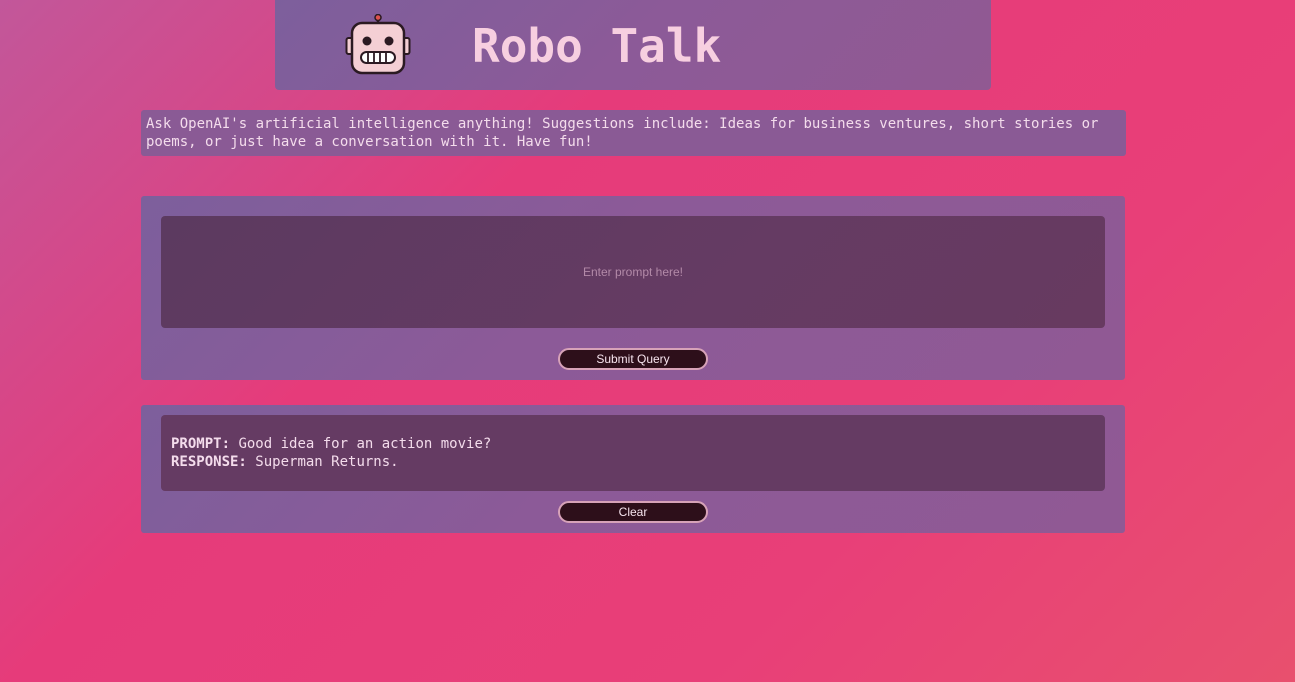 This screenshot has height=682, width=1295. I want to click on submit-query-button: Submit Query, so click(633, 359).